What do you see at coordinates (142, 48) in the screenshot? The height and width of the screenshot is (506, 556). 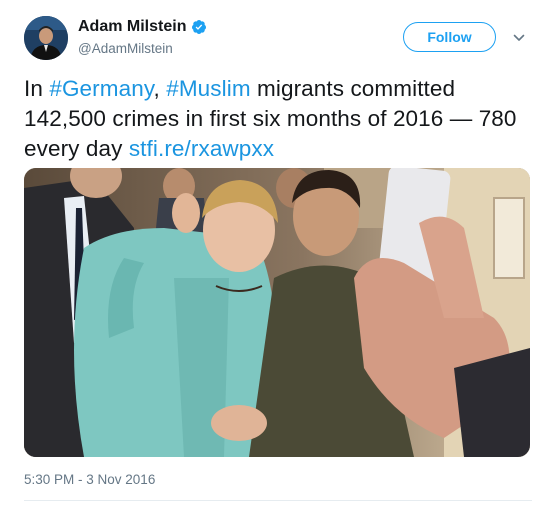 I see `author-handle: @AdamMilstein` at bounding box center [142, 48].